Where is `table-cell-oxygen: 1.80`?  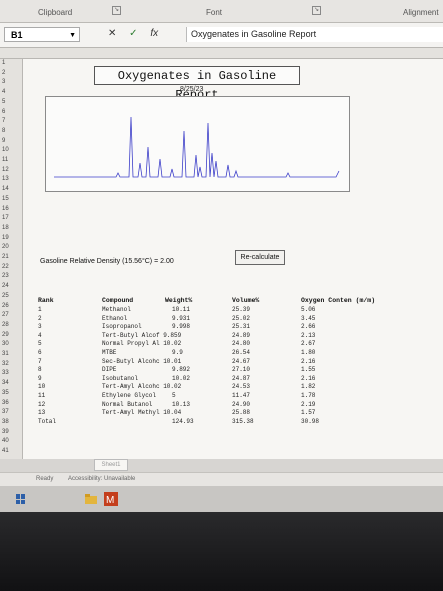
table-cell-oxygen: 1.80 is located at coordinates (308, 352).